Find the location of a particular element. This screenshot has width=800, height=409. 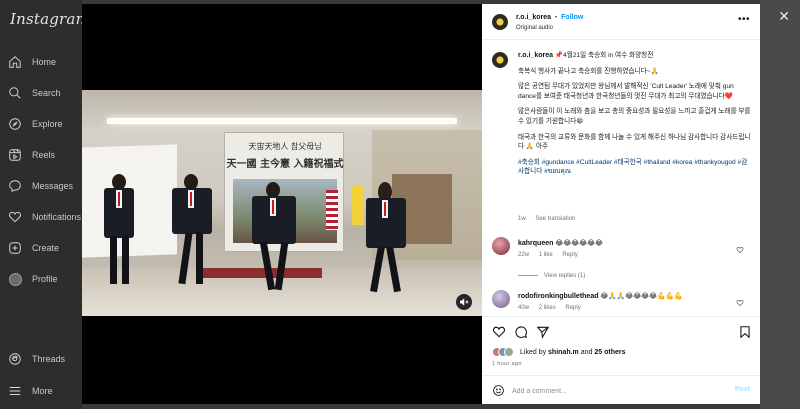

threads-icon is located at coordinates (15, 359).